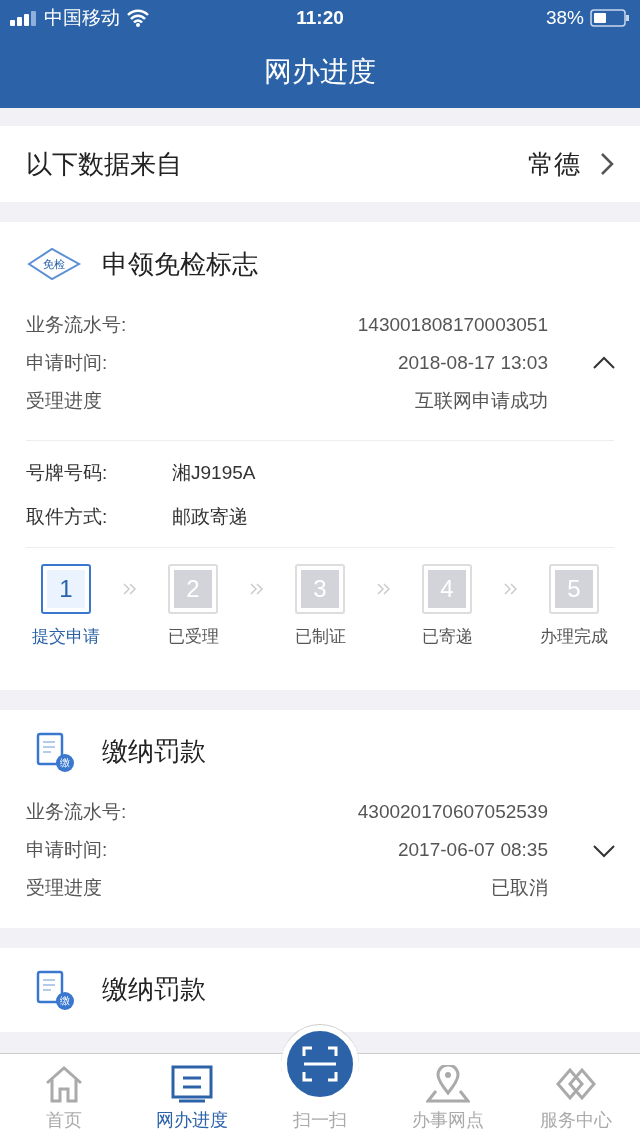  I want to click on data-source-row: 以下数据来自 常德, so click(320, 164).